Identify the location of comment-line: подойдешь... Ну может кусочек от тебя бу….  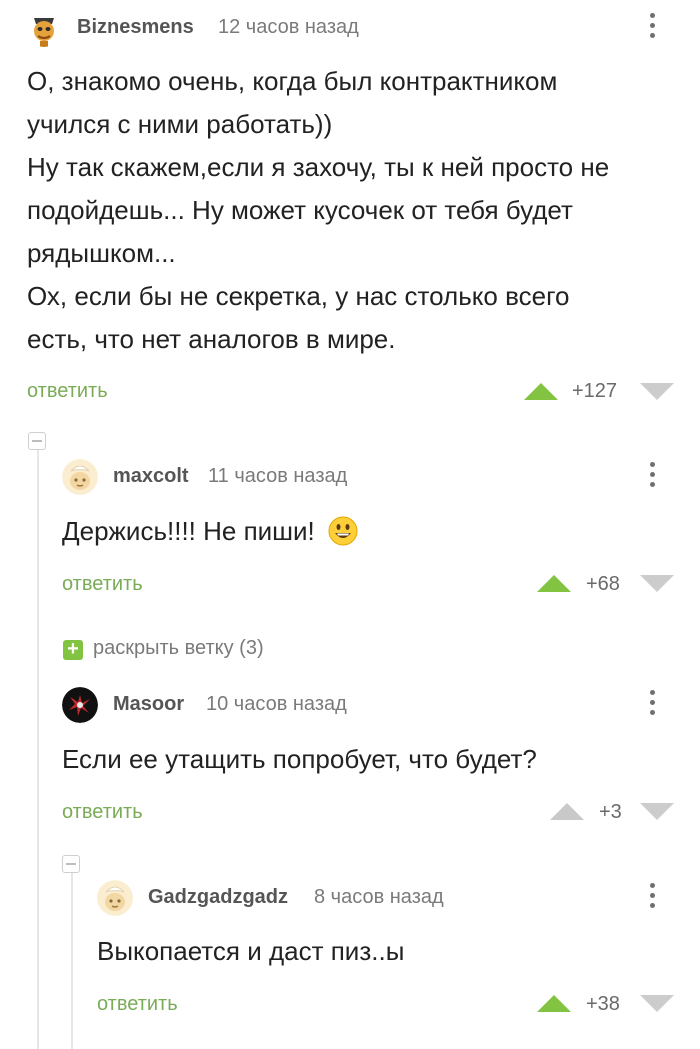
(300, 210).